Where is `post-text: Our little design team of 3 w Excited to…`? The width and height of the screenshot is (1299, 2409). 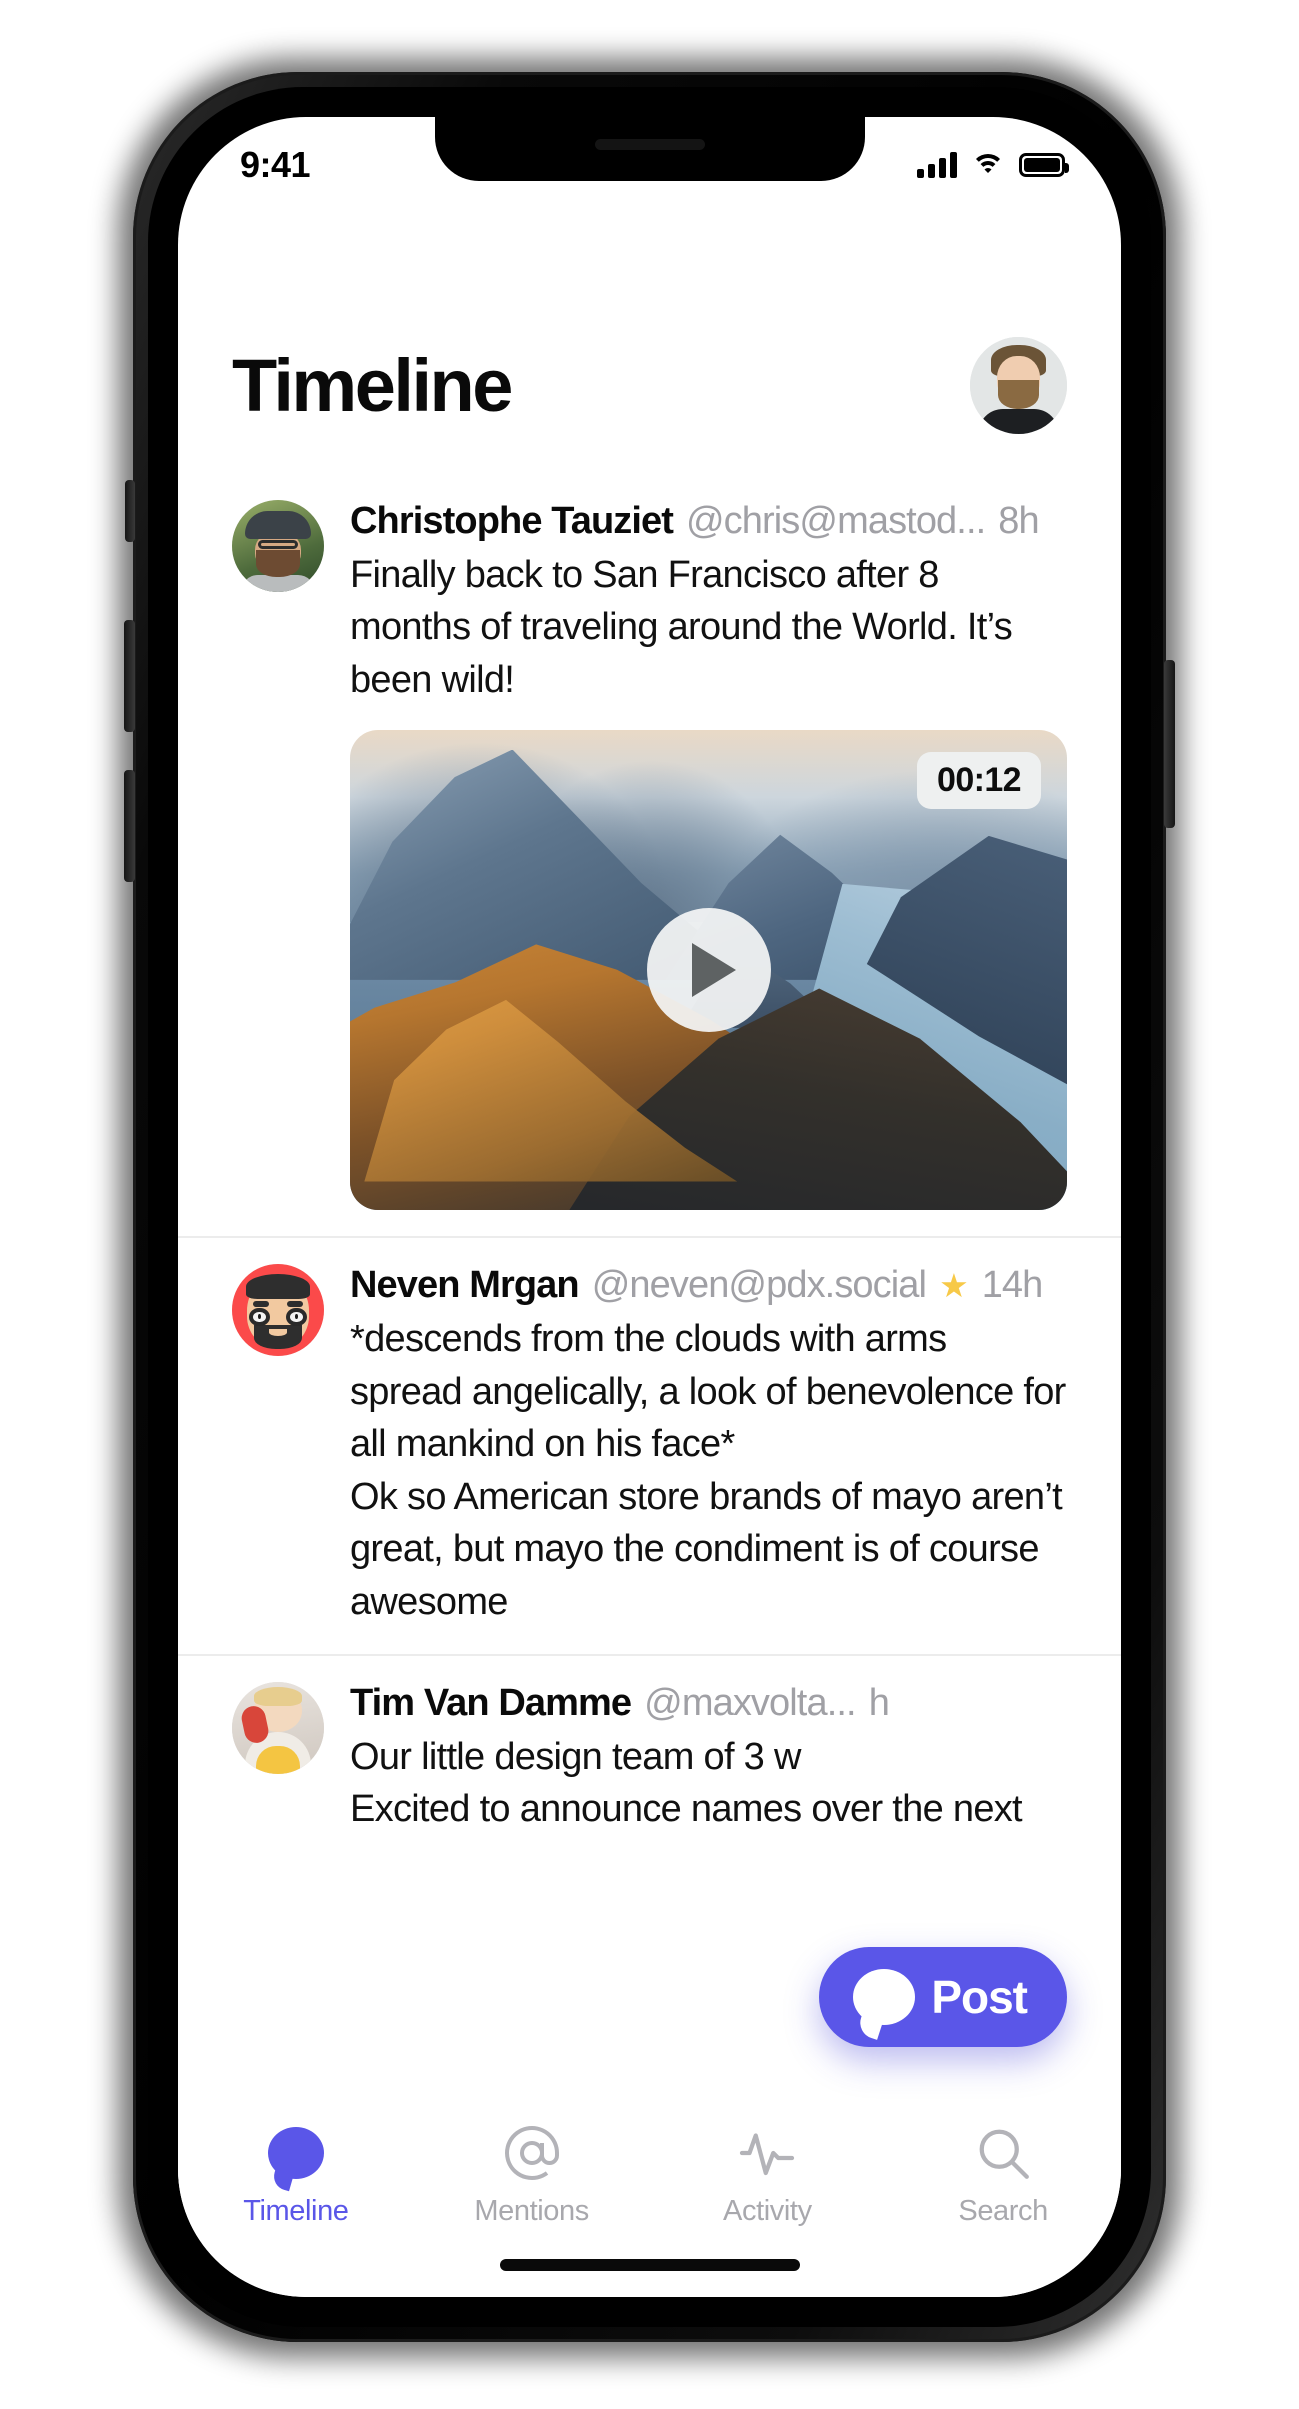 post-text: Our little design team of 3 w Excited to… is located at coordinates (686, 1783).